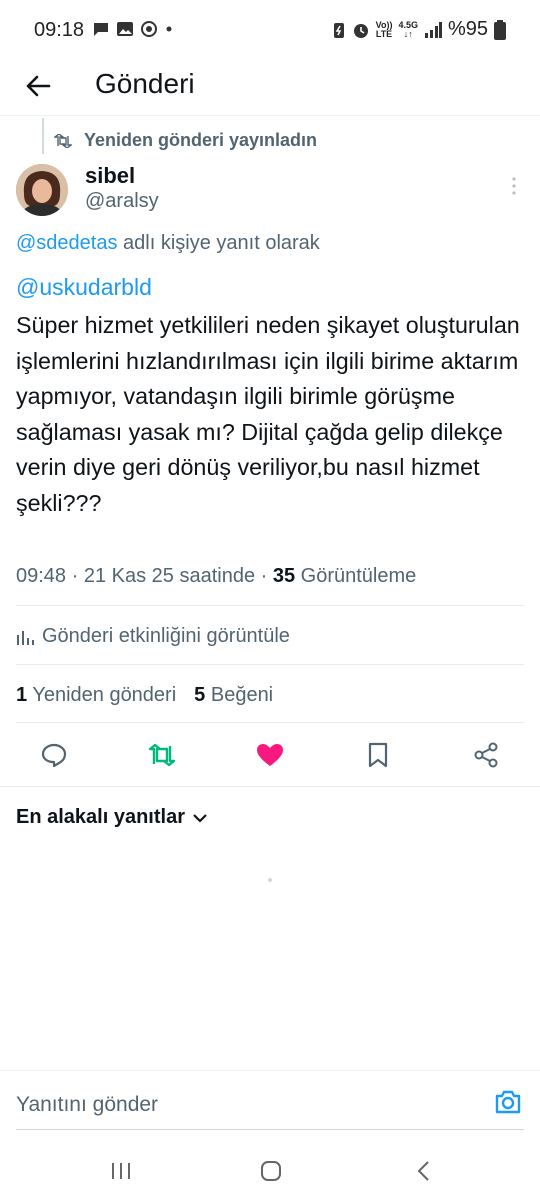  I want to click on reply-composer: Yanıtını gönder, so click(270, 1101).